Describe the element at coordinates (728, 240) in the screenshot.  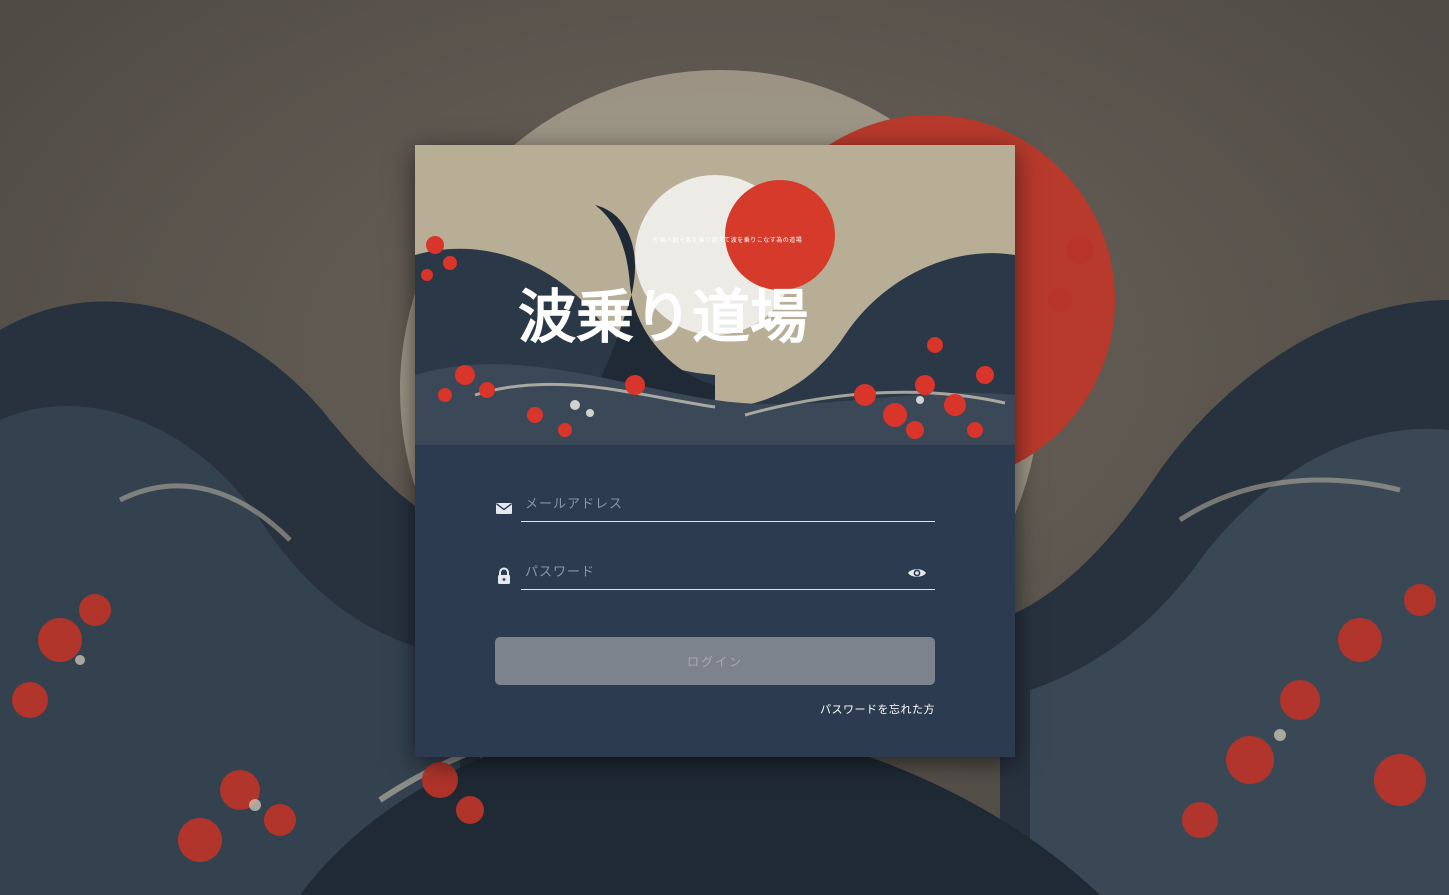
I see `banner-subtitle: 外国人観光客を乗り越えて波を乗りこなす為の道場` at that location.